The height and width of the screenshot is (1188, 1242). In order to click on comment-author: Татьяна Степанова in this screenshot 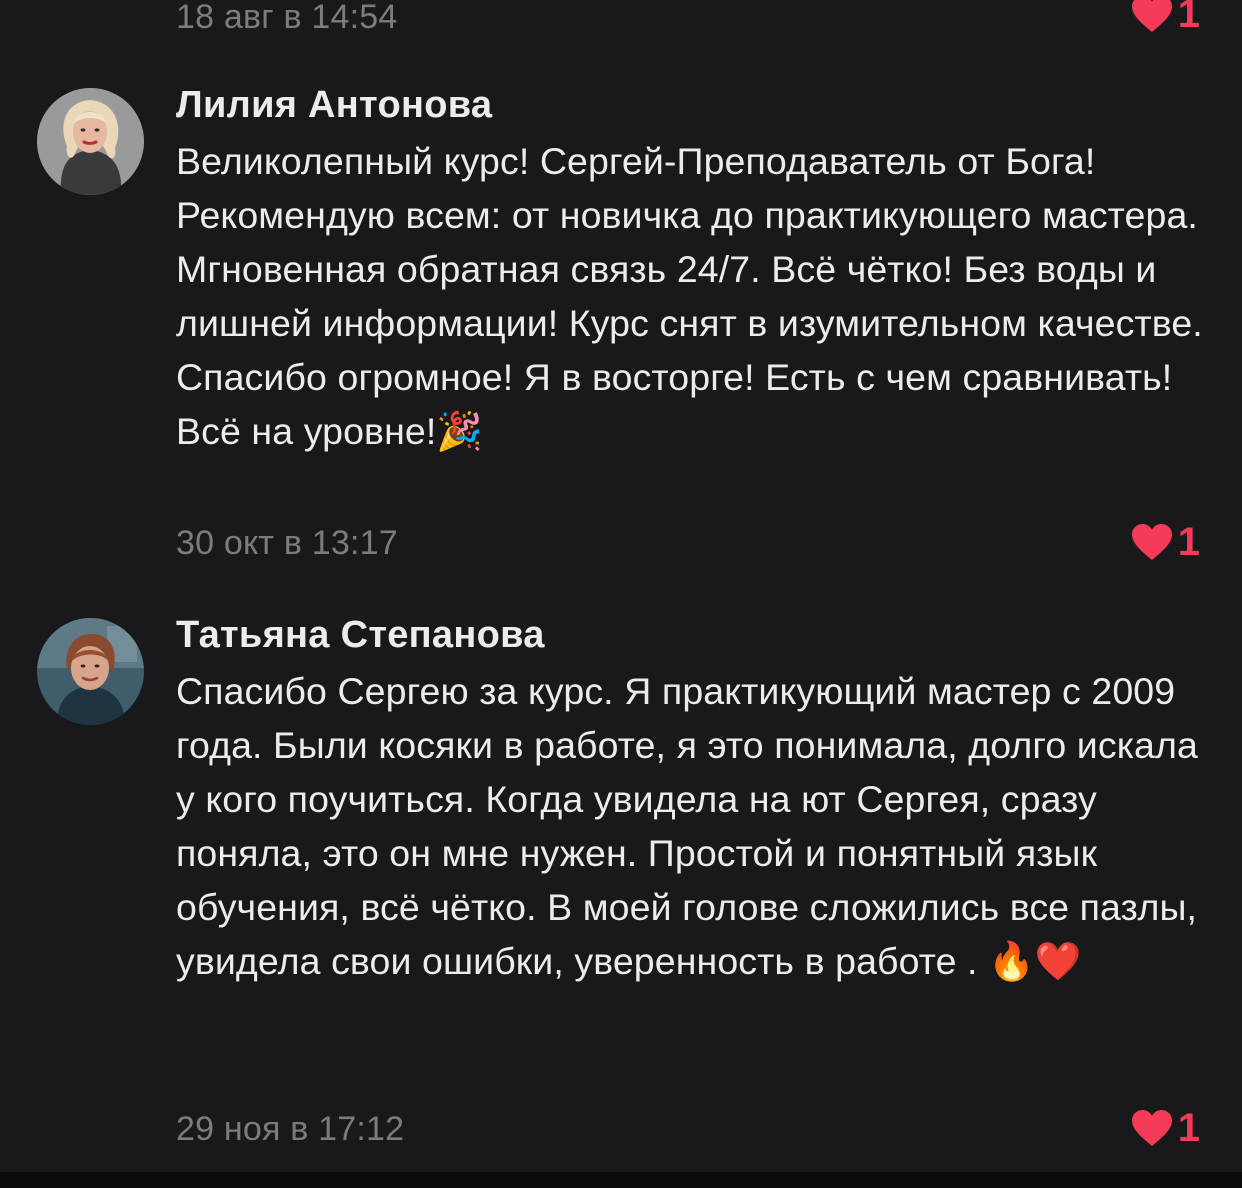, I will do `click(360, 635)`.